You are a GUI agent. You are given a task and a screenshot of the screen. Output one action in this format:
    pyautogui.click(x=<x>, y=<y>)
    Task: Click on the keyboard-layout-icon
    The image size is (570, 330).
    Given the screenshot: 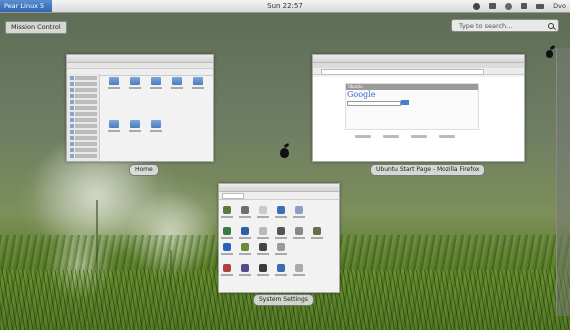 What is the action you would take?
    pyautogui.click(x=299, y=233)
    